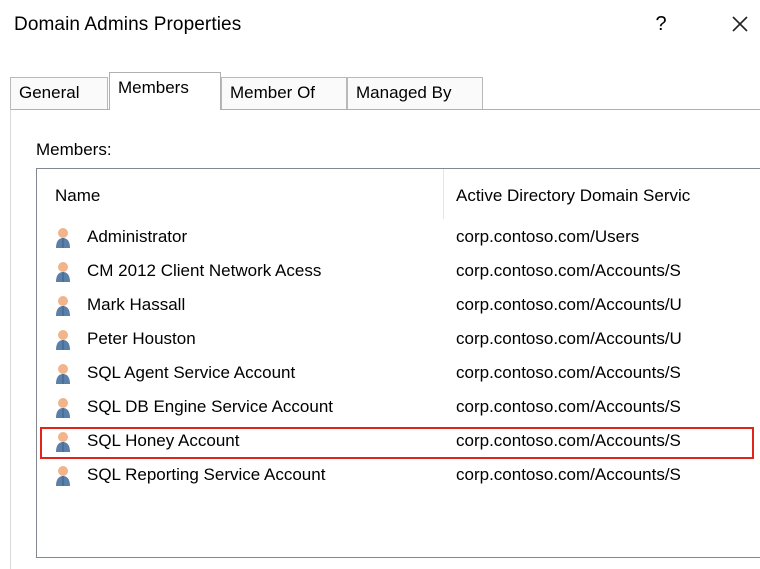 Image resolution: width=760 pixels, height=569 pixels. What do you see at coordinates (165, 91) in the screenshot?
I see `tab-members: Members` at bounding box center [165, 91].